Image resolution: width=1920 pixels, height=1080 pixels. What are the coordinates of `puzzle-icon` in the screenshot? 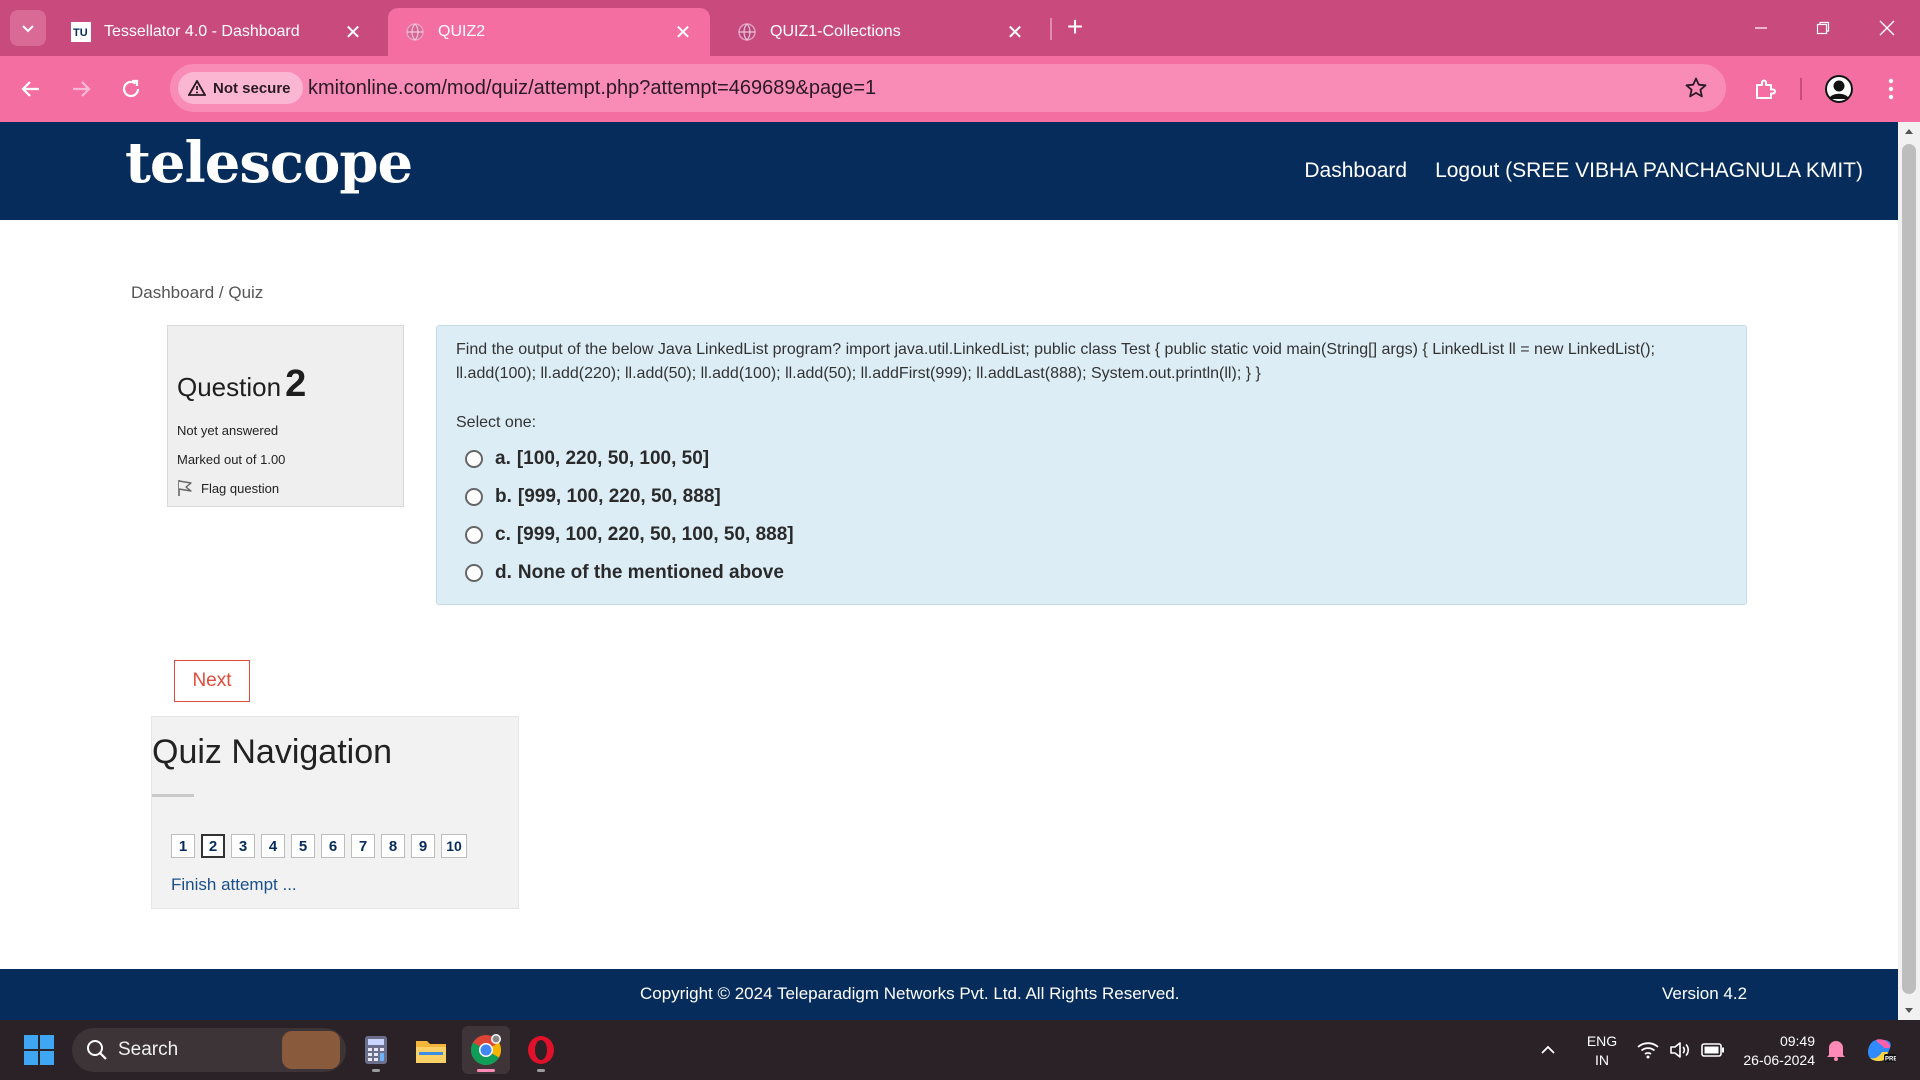 It's located at (1766, 89).